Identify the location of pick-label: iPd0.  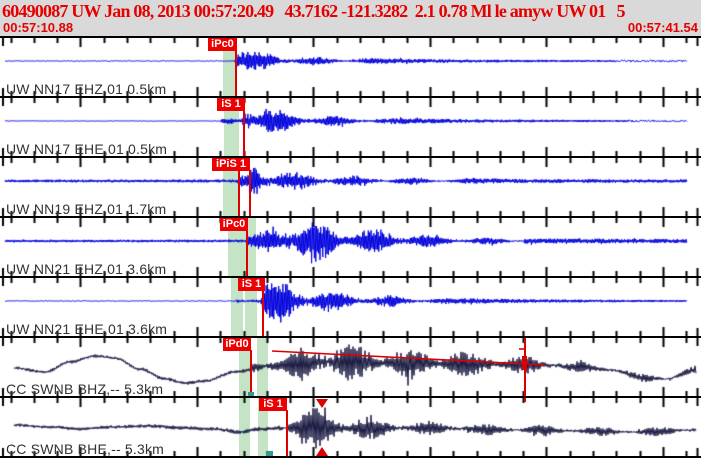
(237, 344).